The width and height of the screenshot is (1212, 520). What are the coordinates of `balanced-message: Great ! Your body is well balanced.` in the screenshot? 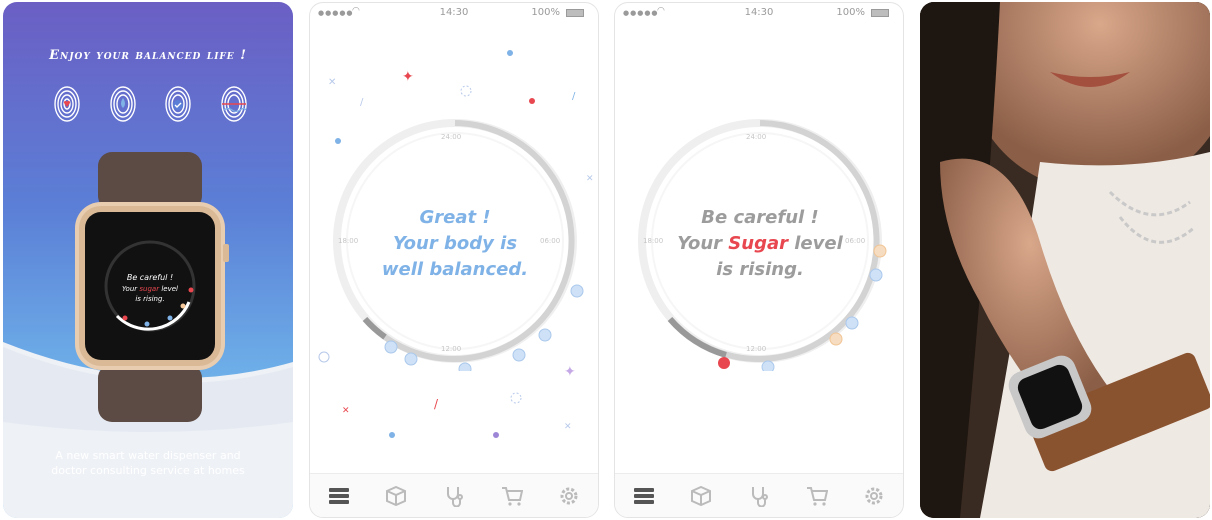 It's located at (454, 244).